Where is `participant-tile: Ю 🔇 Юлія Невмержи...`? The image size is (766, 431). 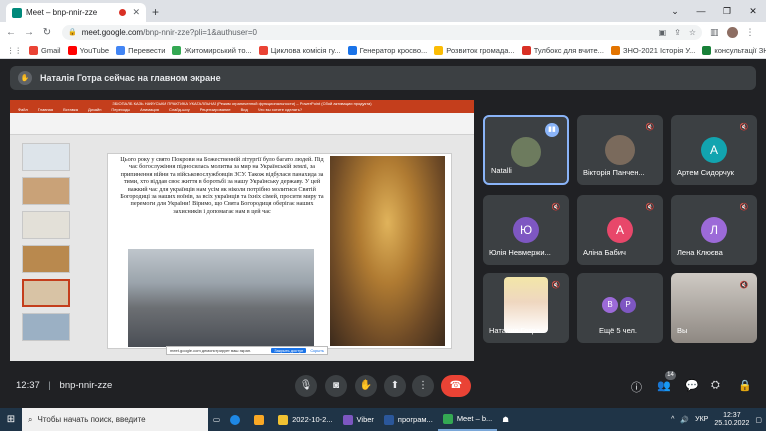 participant-tile: Ю 🔇 Юлія Невмержи... is located at coordinates (526, 230).